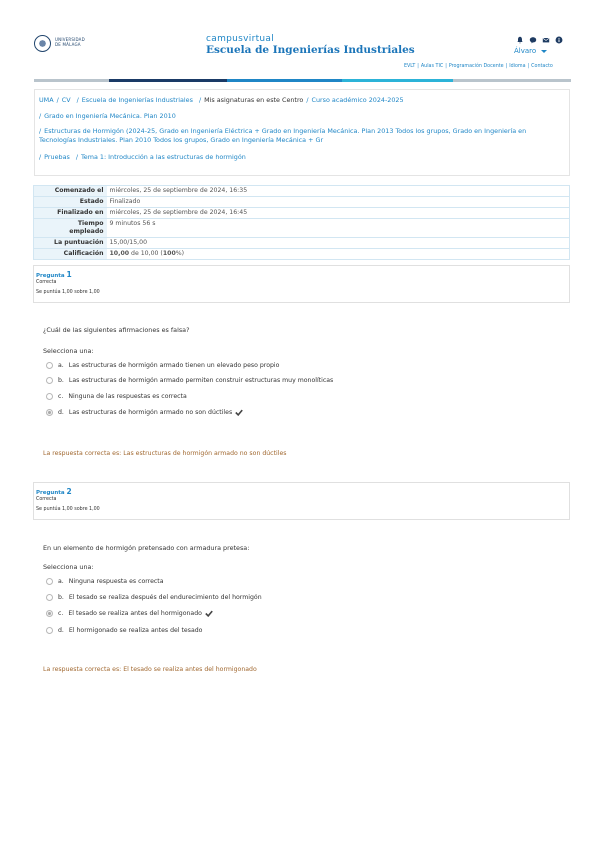  I want to click on question-2-prompt: Selecciona una:, so click(68, 567).